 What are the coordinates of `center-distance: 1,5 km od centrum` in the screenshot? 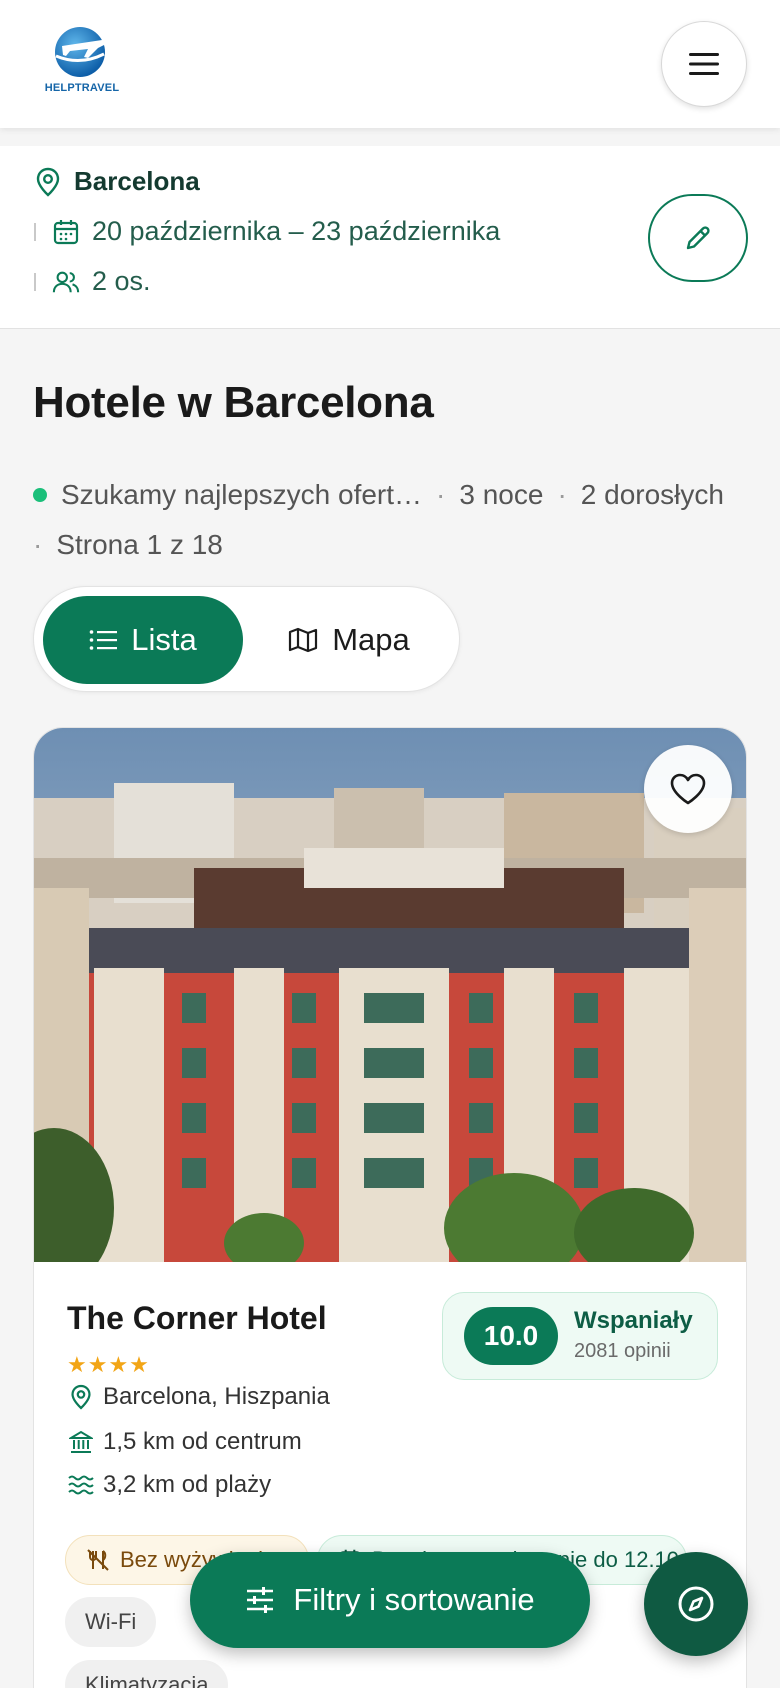 It's located at (184, 1442).